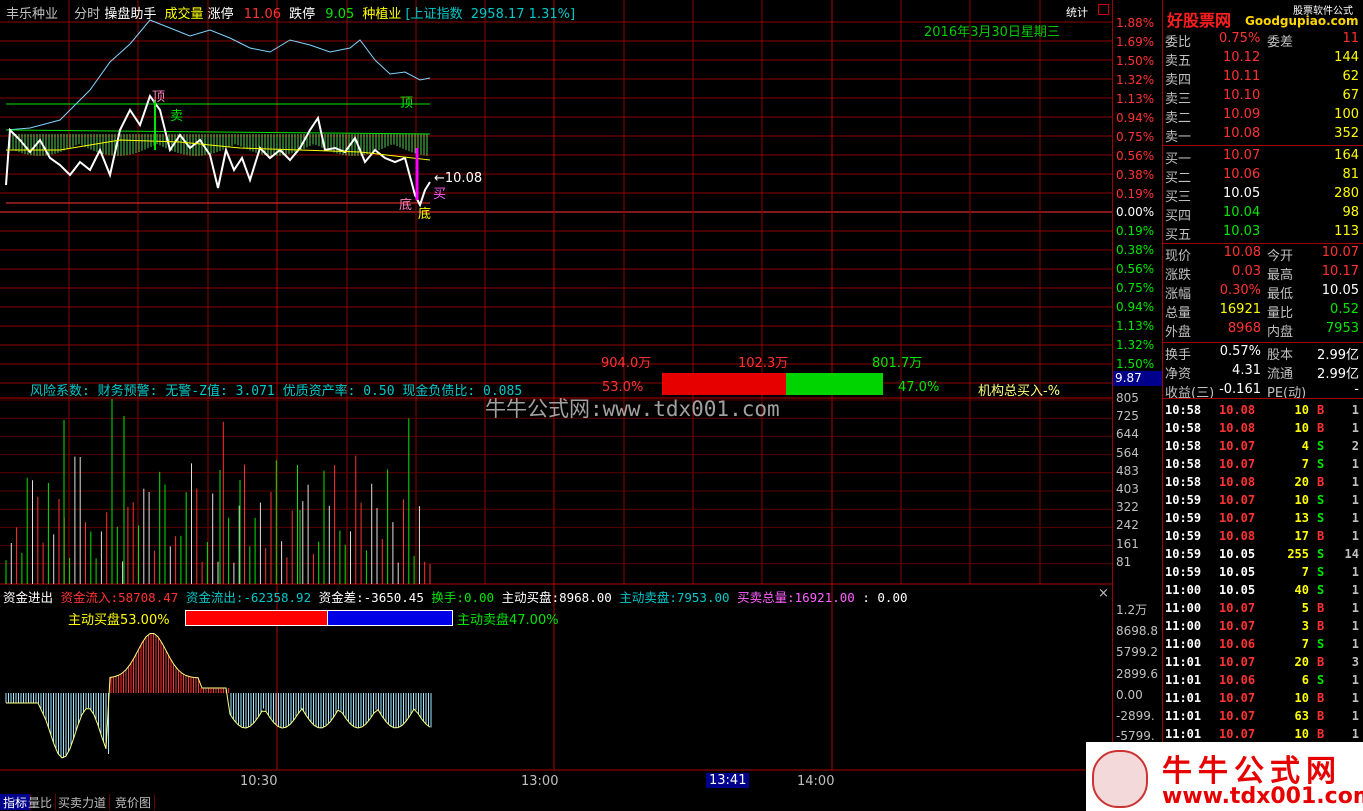 Image resolution: width=1363 pixels, height=811 pixels. Describe the element at coordinates (1103, 593) in the screenshot. I see `fund-close-icon: ×` at that location.